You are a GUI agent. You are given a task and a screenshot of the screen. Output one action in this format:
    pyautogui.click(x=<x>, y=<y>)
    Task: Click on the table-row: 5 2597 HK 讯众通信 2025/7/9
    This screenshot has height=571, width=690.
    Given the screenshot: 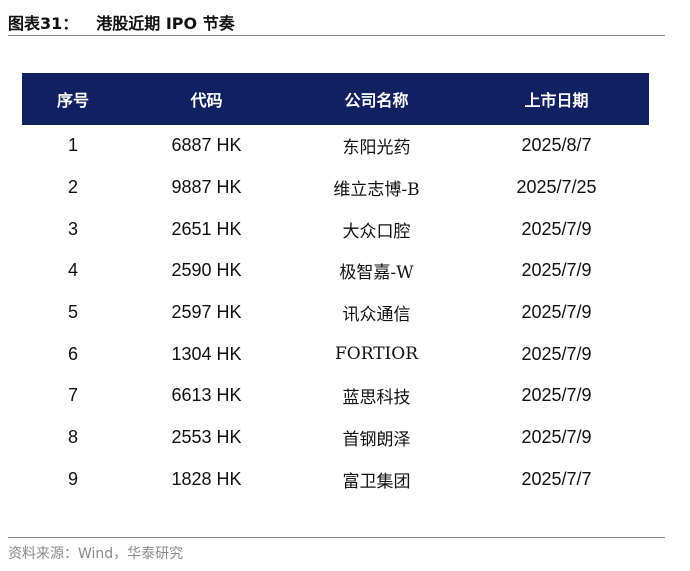 What is the action you would take?
    pyautogui.click(x=335, y=313)
    